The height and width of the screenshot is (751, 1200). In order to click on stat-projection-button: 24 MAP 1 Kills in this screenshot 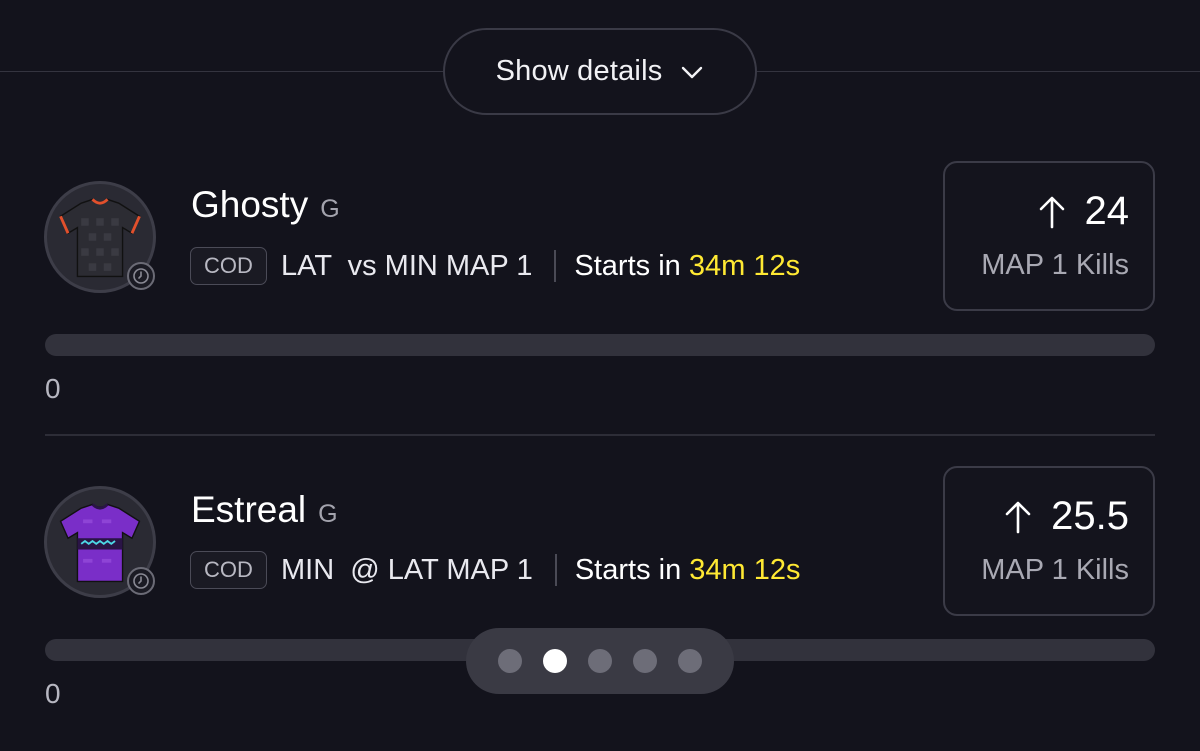, I will do `click(1049, 236)`.